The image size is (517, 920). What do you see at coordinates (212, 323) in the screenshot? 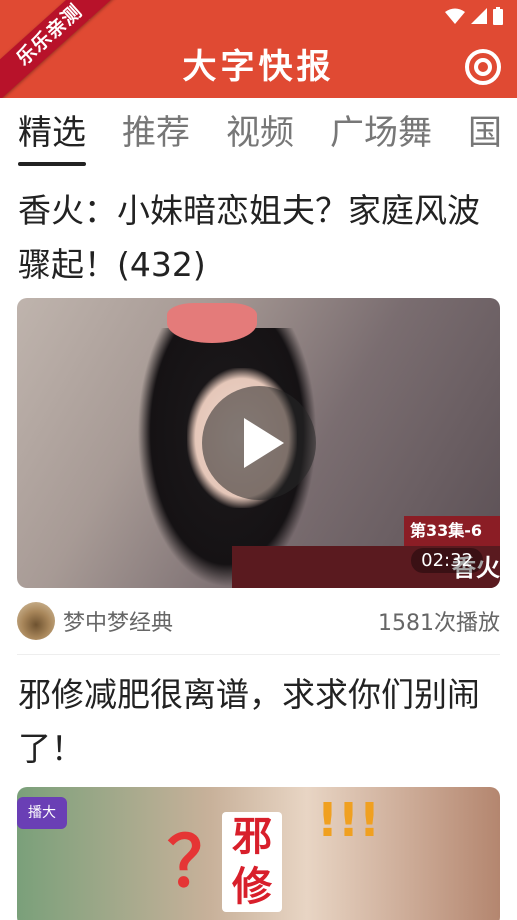
I see `thumbnail-hair-bow` at bounding box center [212, 323].